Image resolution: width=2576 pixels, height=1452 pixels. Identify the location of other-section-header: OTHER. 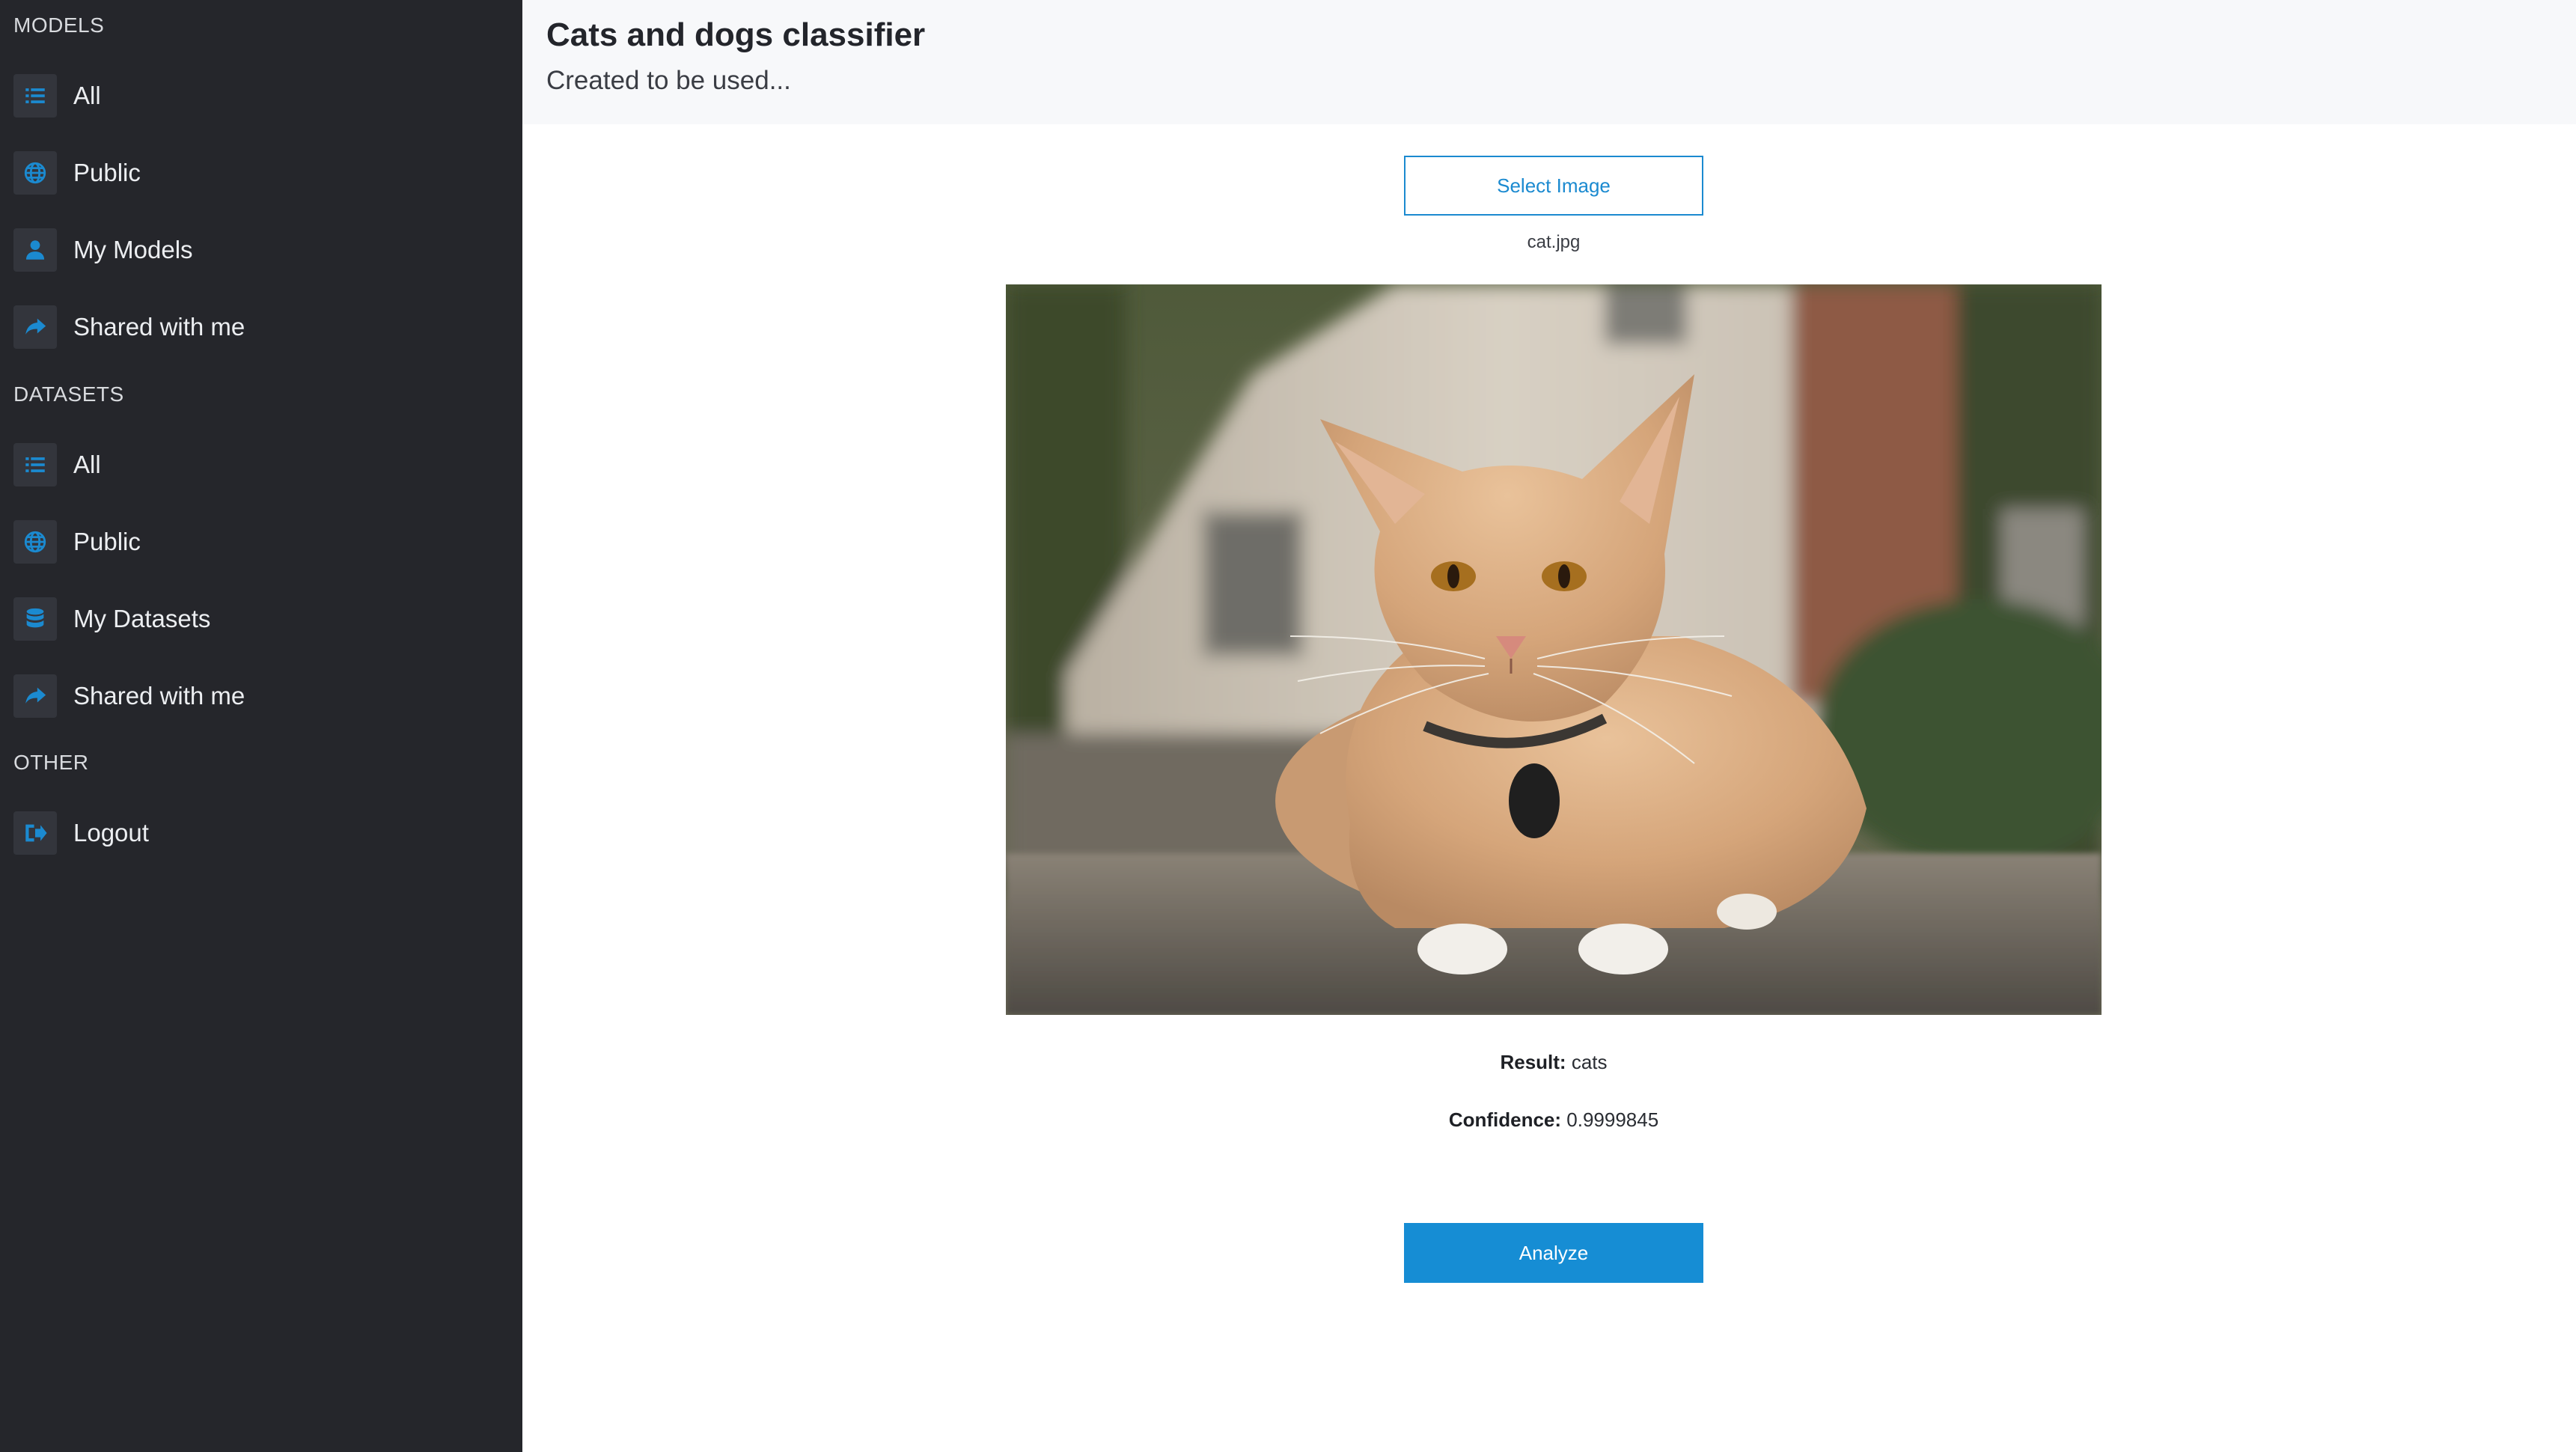
(51, 762).